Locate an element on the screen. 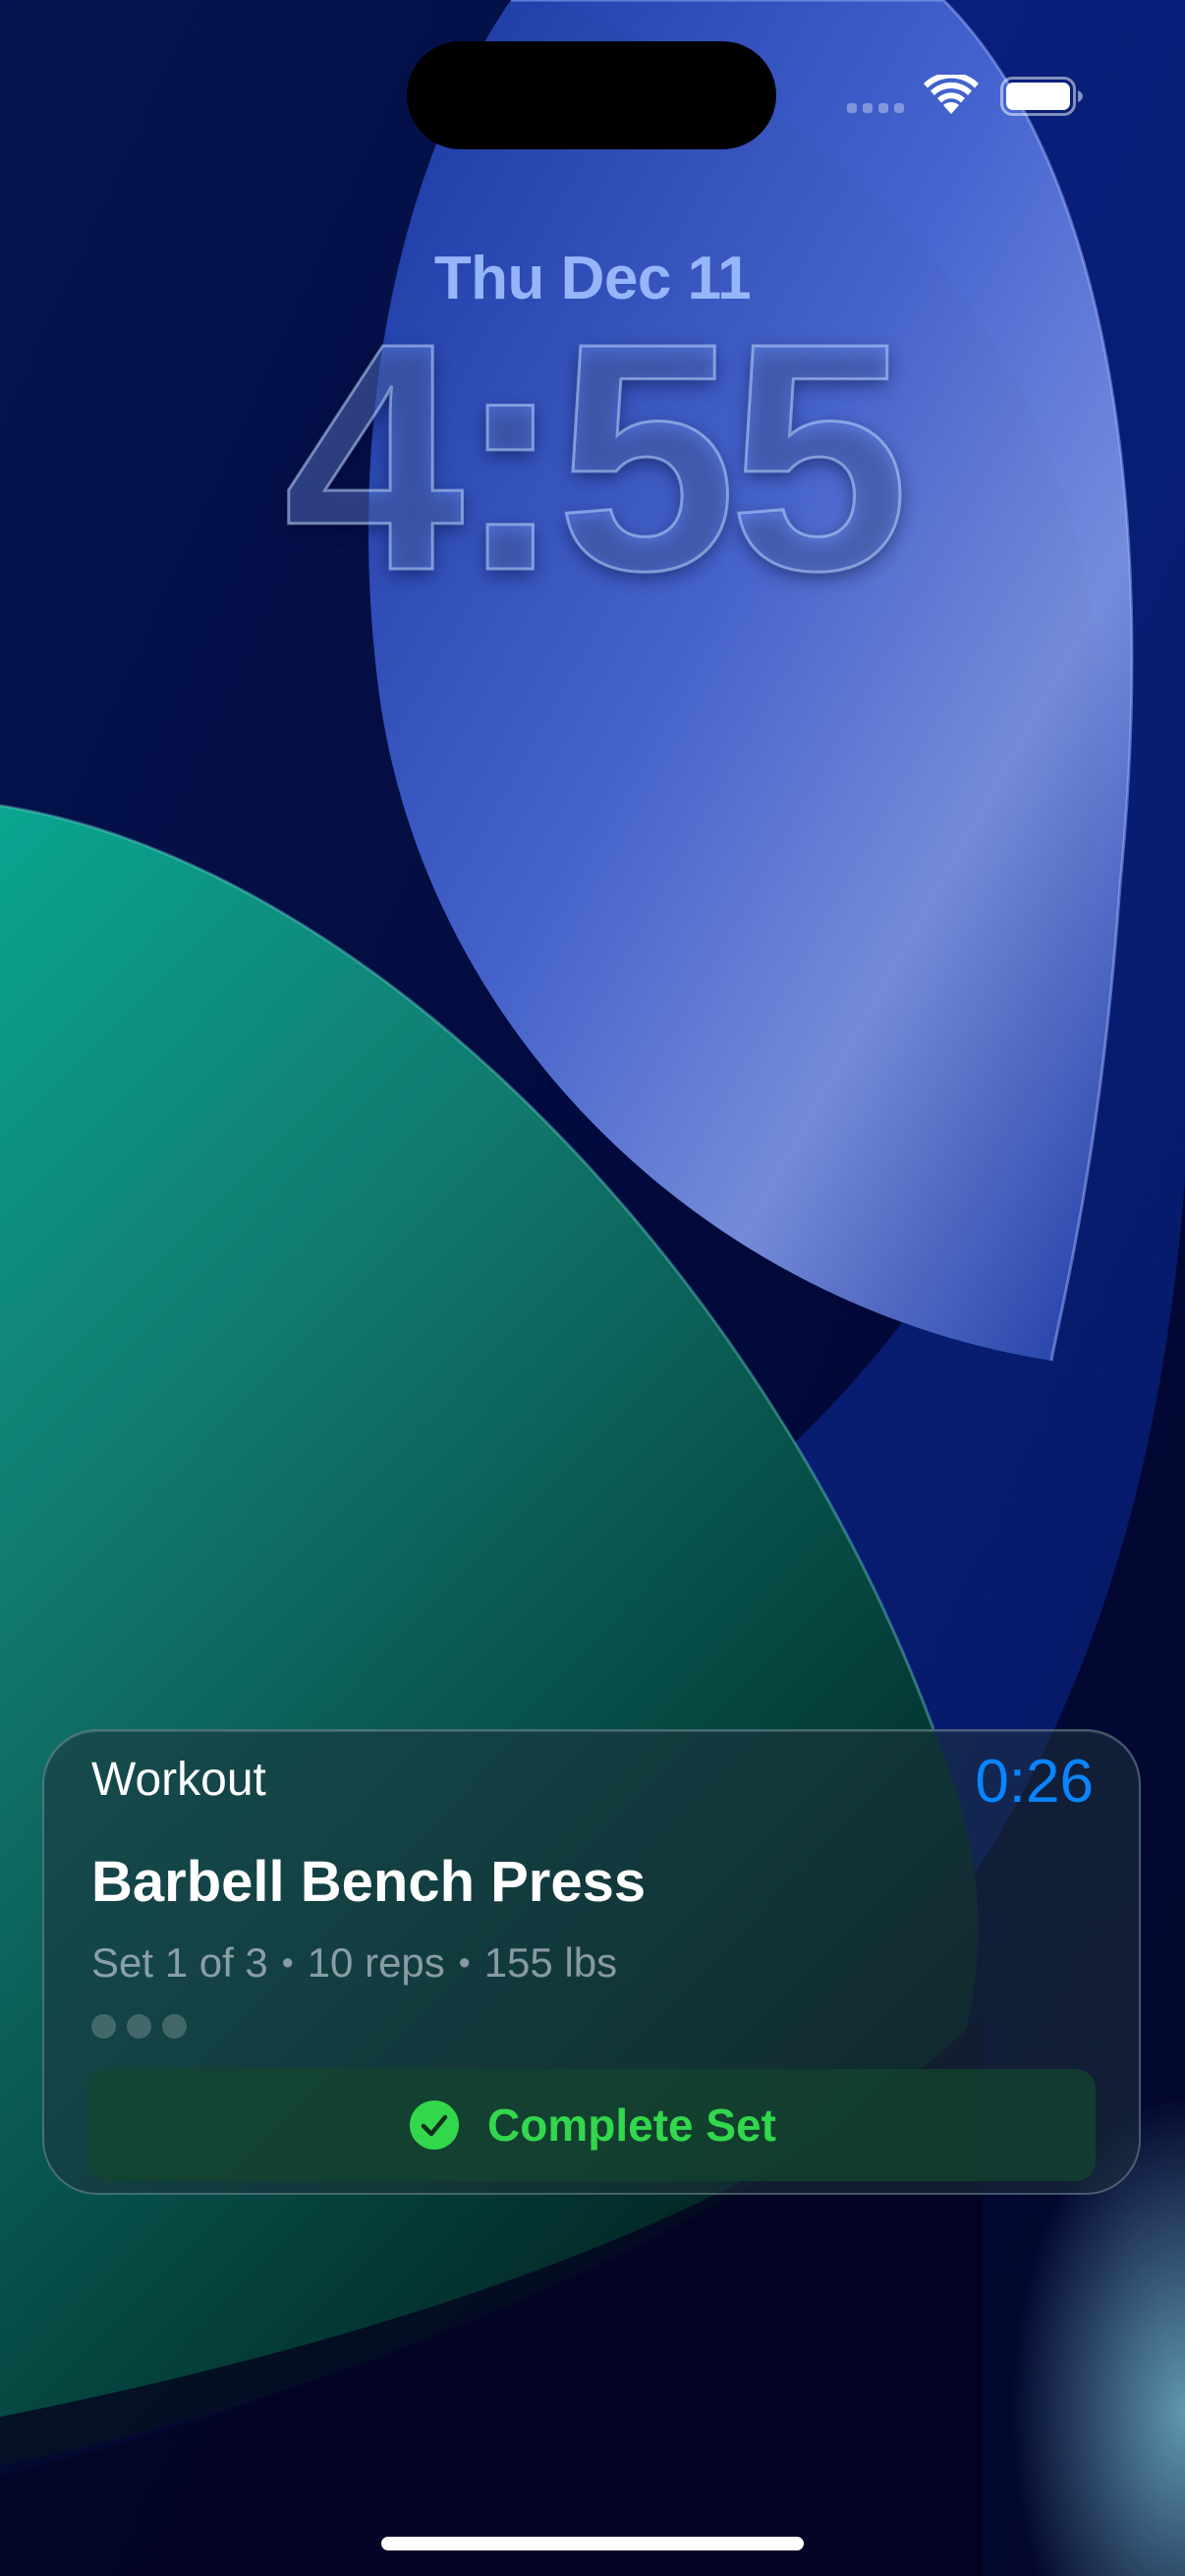  complete-set-button: Complete Set is located at coordinates (592, 2125).